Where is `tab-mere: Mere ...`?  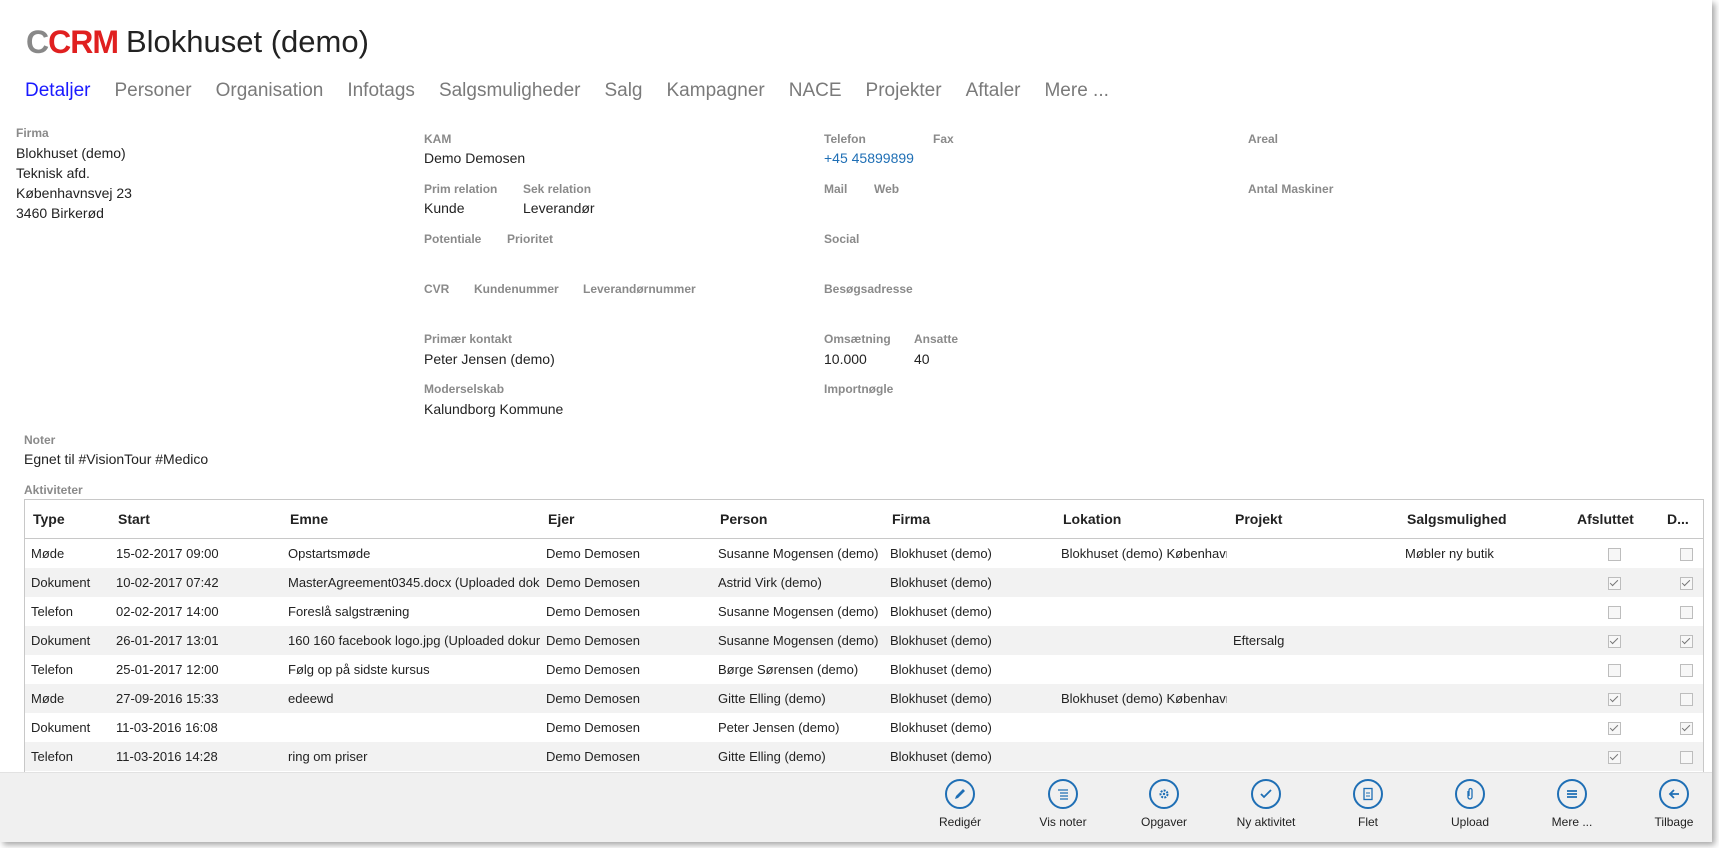
tab-mere: Mere ... is located at coordinates (1076, 91).